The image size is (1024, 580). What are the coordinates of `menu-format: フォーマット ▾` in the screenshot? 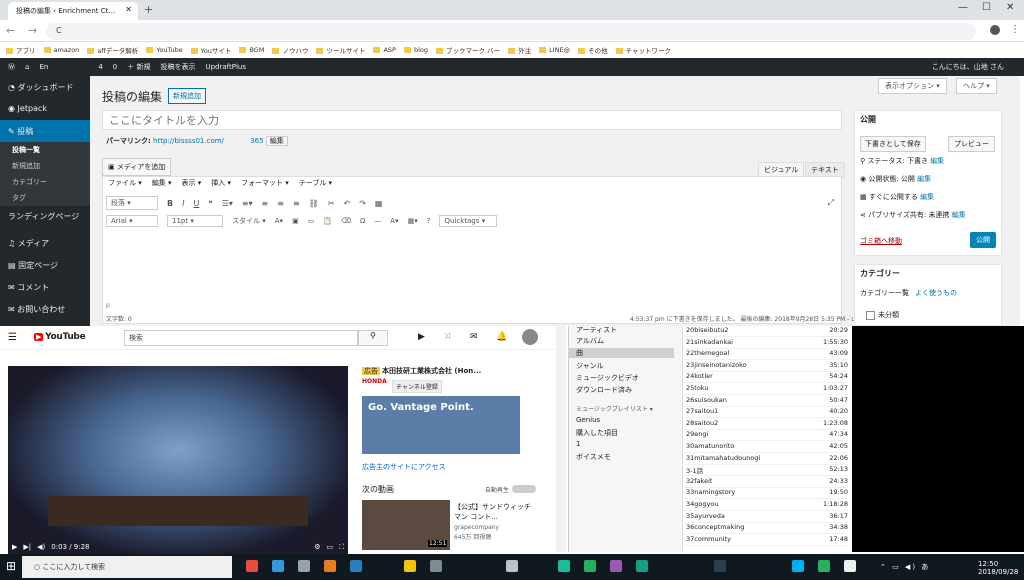 It's located at (265, 183).